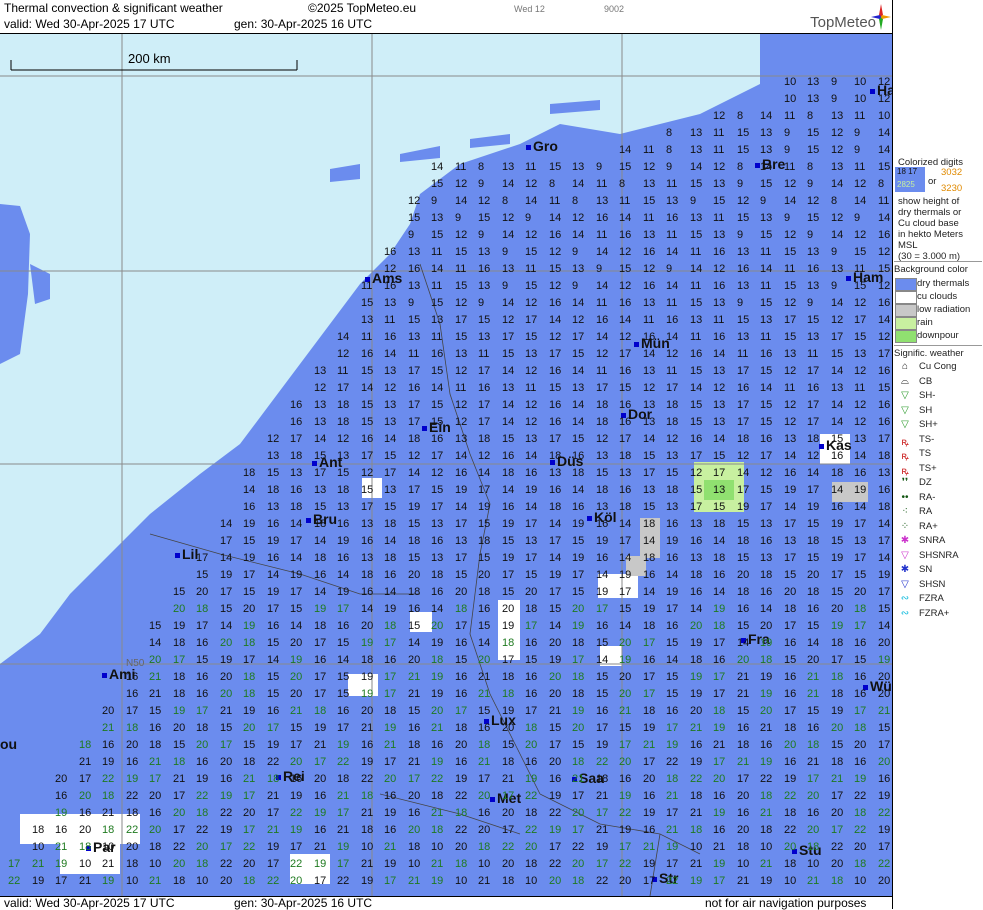 The height and width of the screenshot is (910, 983). What do you see at coordinates (669, 150) in the screenshot?
I see `thermal-height-value: 8` at bounding box center [669, 150].